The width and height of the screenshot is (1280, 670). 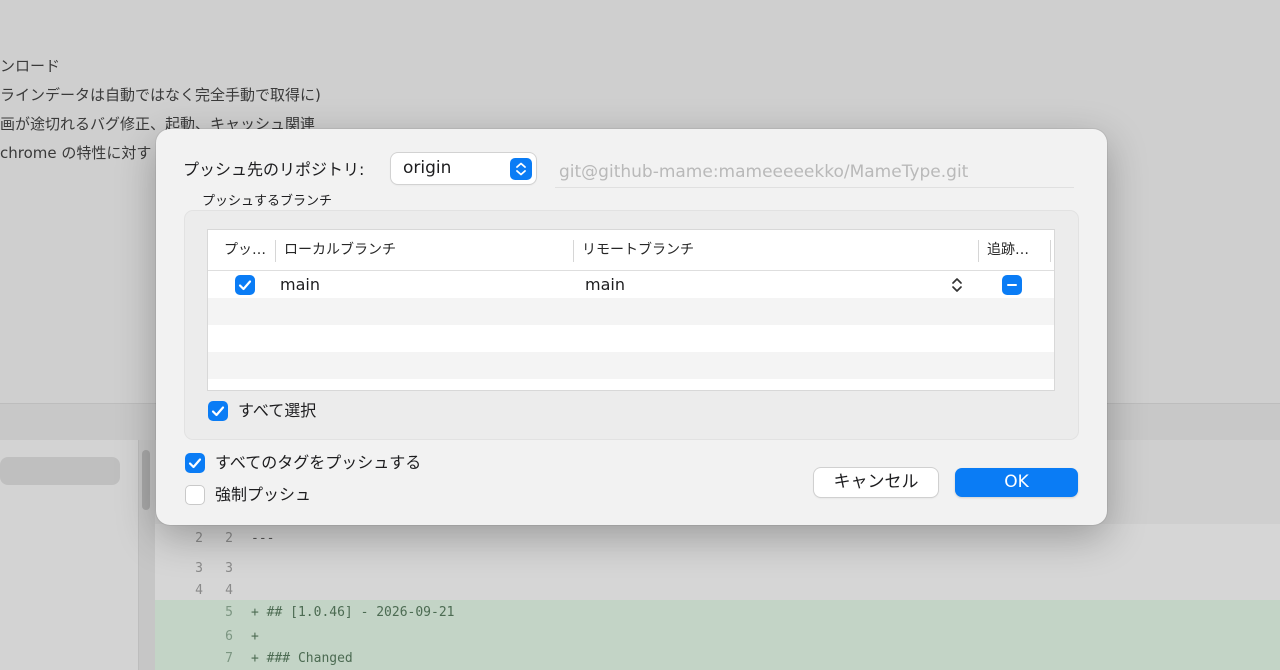 What do you see at coordinates (229, 538) in the screenshot?
I see `diff-new-line-number: 2` at bounding box center [229, 538].